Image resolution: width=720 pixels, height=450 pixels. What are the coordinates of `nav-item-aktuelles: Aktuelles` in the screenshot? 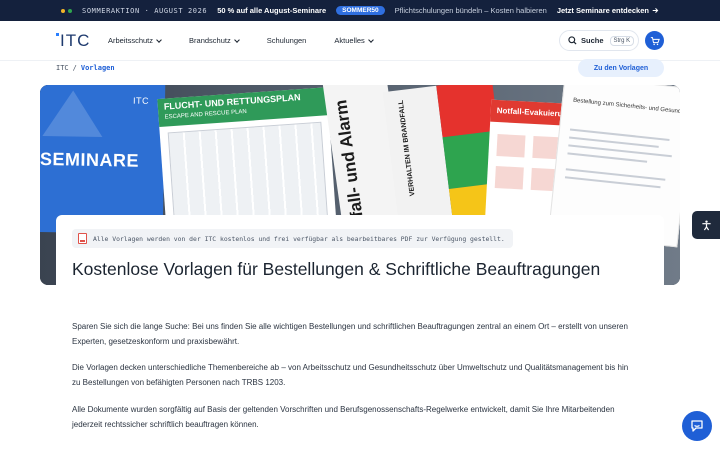 It's located at (354, 40).